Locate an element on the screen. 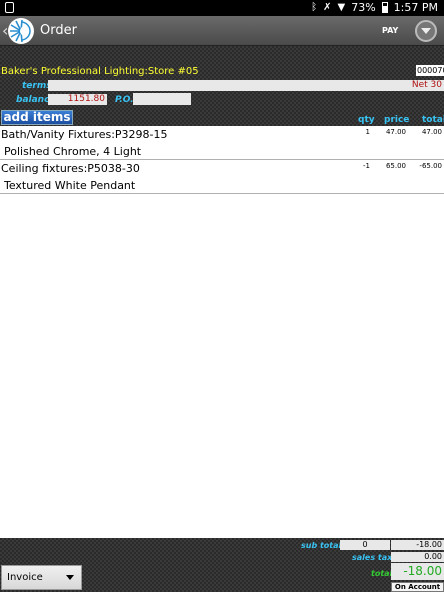 The image size is (444, 592). bluetooth-icon: ᛒ is located at coordinates (314, 7).